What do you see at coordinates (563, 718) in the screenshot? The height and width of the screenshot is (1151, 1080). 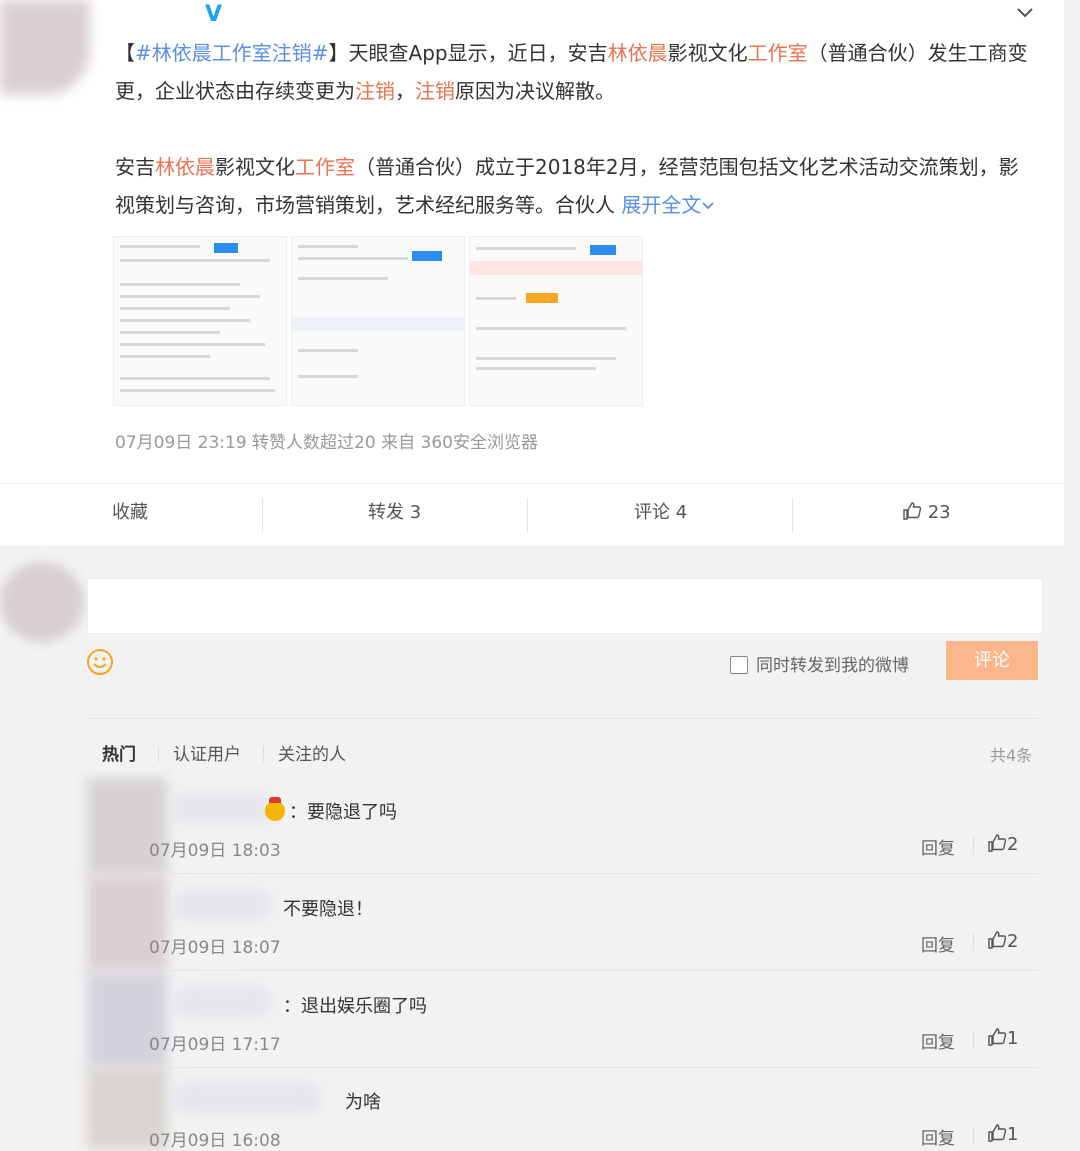 I see `divider` at bounding box center [563, 718].